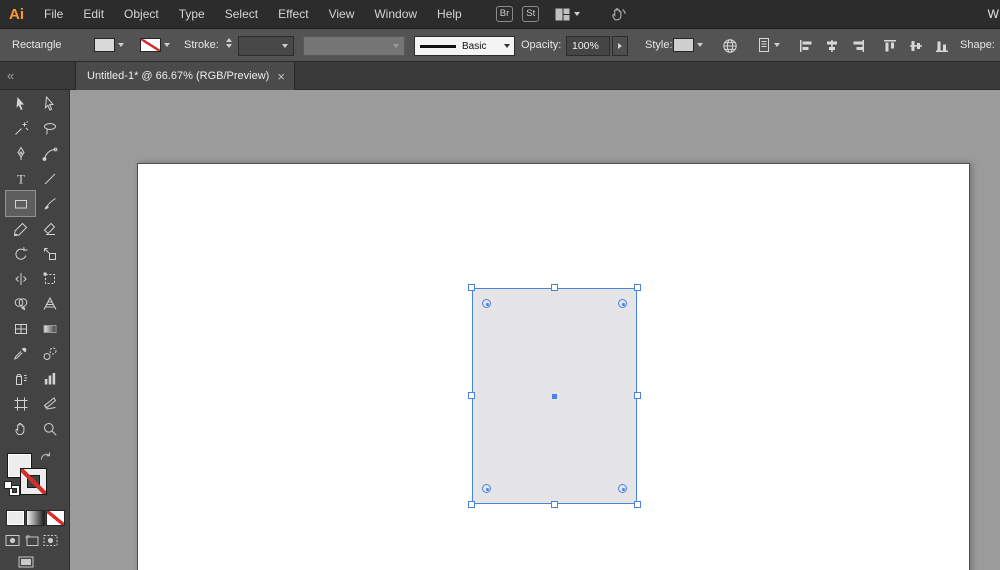  Describe the element at coordinates (916, 46) in the screenshot. I see `align-vertical-center-icon` at that location.